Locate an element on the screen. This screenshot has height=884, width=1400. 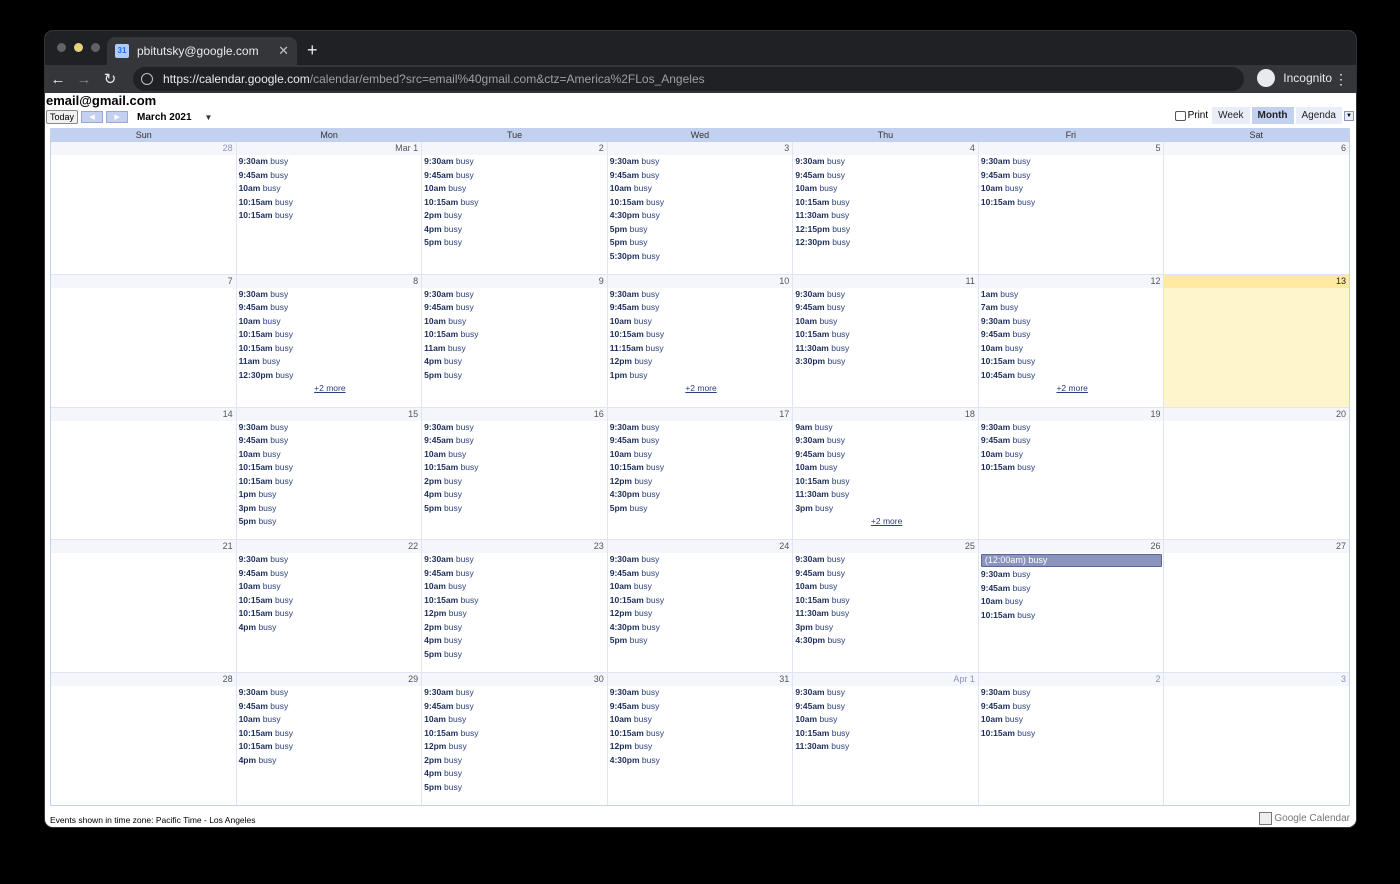
day-number: 14 is located at coordinates (143, 414).